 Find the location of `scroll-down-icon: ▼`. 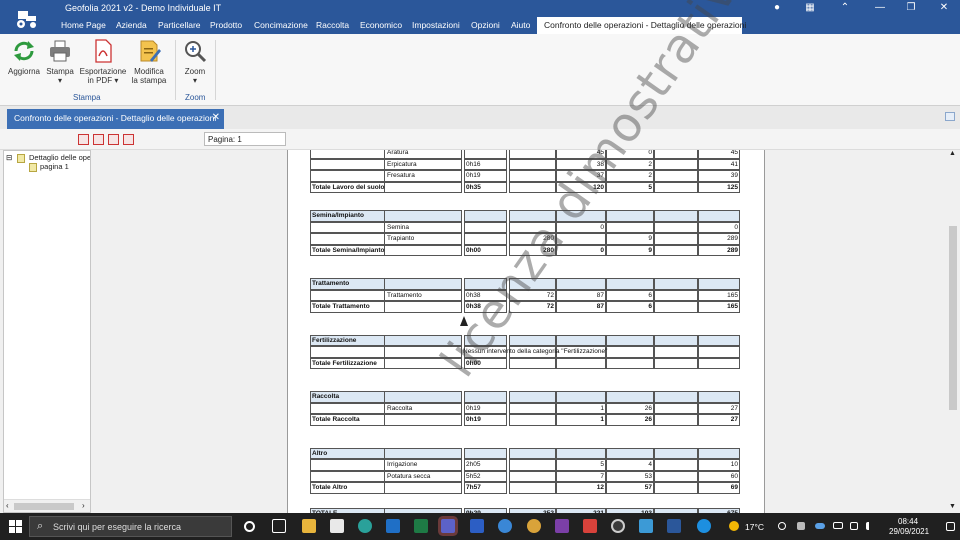

scroll-down-icon: ▼ is located at coordinates (952, 506).